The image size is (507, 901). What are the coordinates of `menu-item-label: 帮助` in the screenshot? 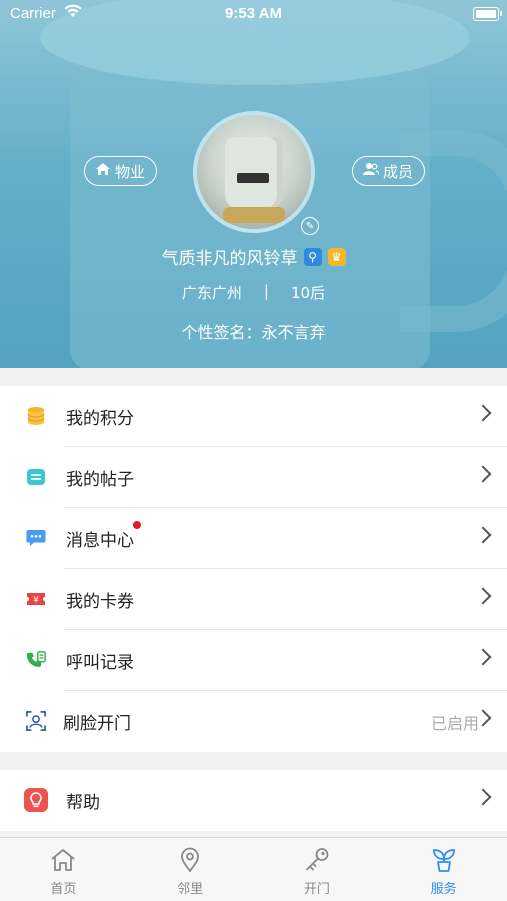 It's located at (83, 803).